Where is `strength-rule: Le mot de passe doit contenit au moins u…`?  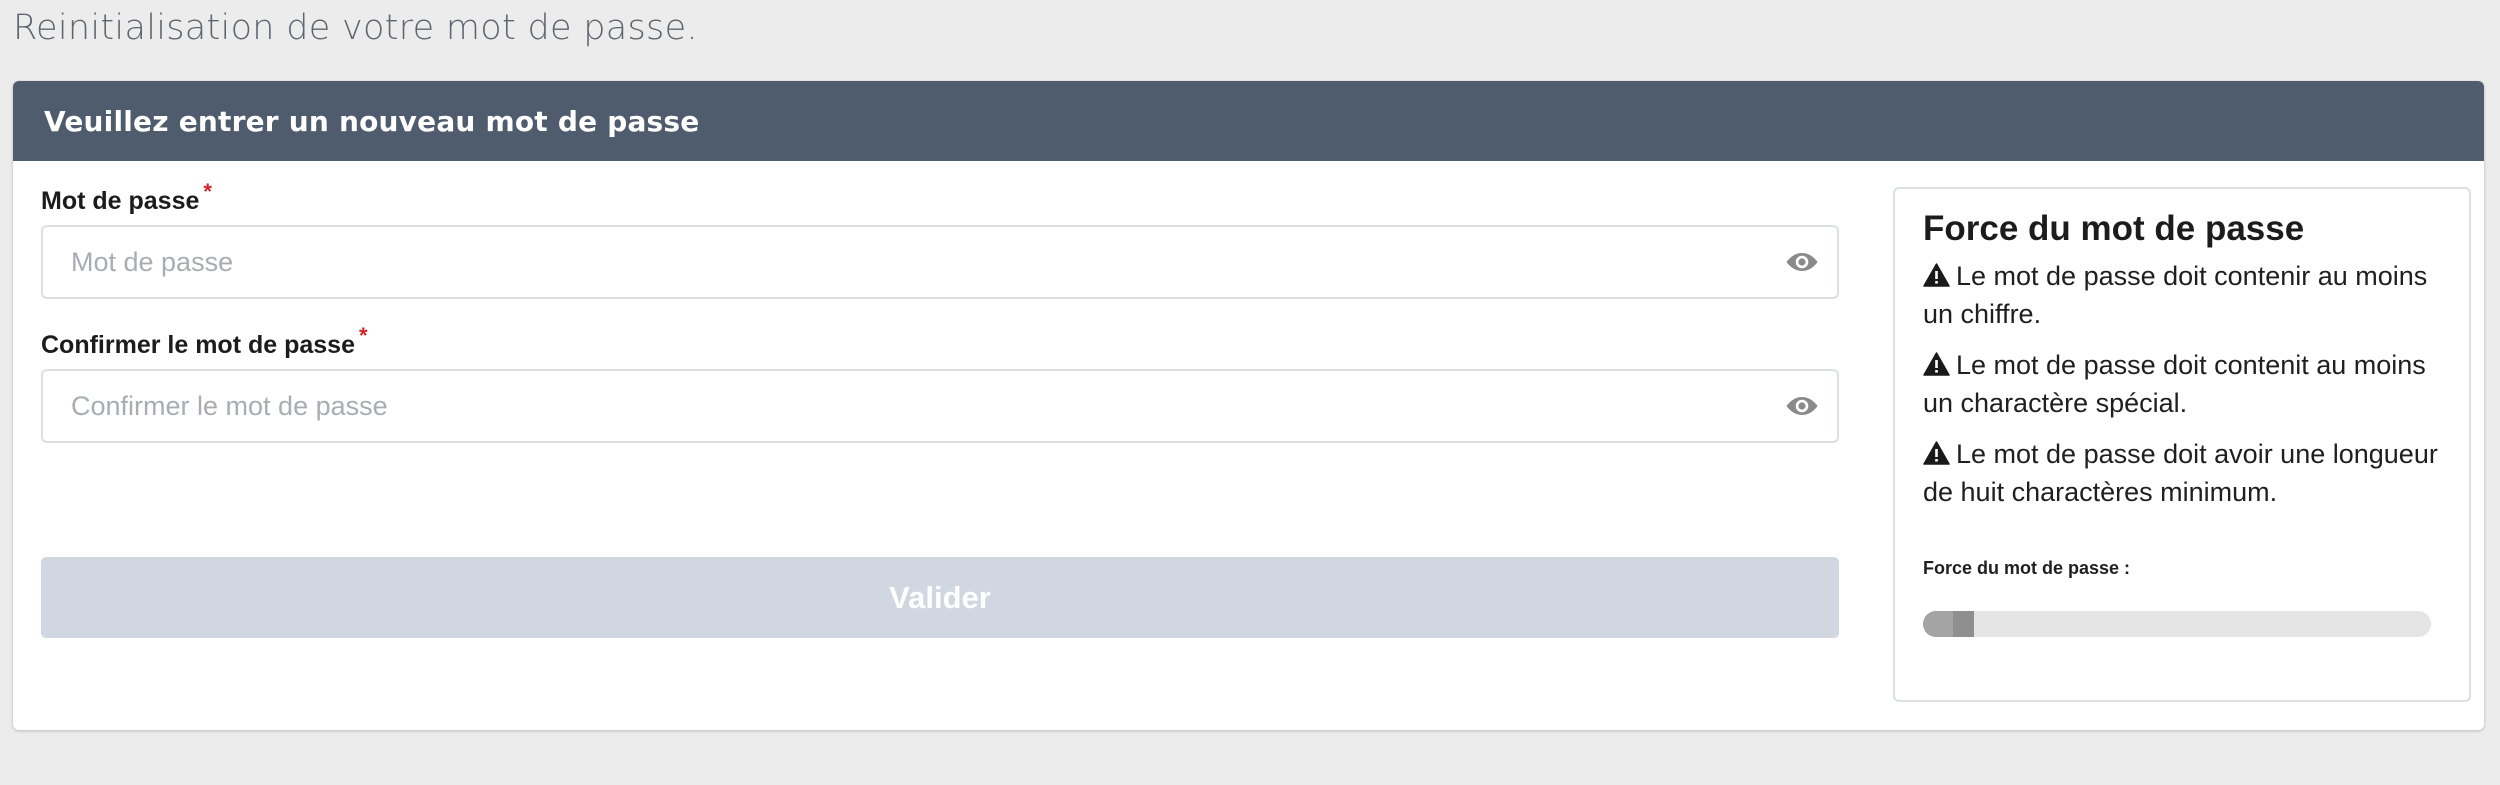
strength-rule: Le mot de passe doit contenit au moins u… is located at coordinates (2188, 384).